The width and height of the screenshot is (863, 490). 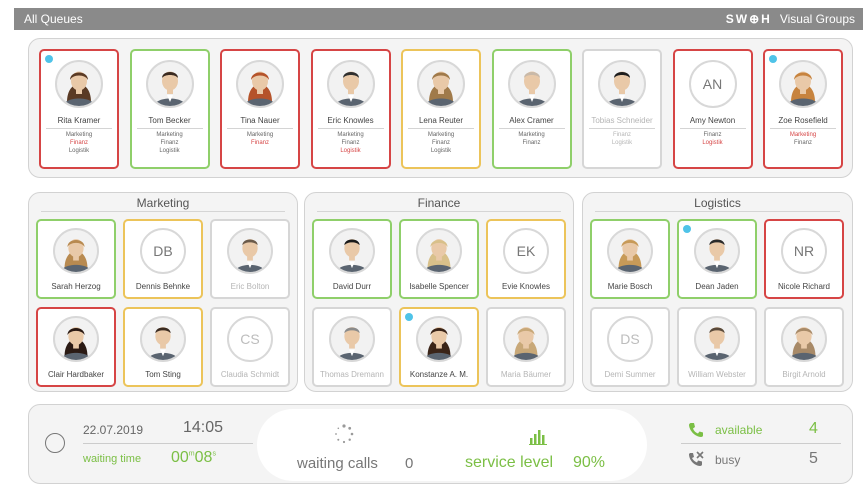 I want to click on agent-card: Sarah Herzog, so click(x=76, y=259).